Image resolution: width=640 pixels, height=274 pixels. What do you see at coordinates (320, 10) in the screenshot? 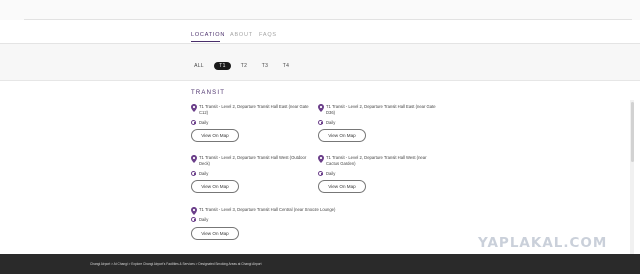
I see `top-header-area` at bounding box center [320, 10].